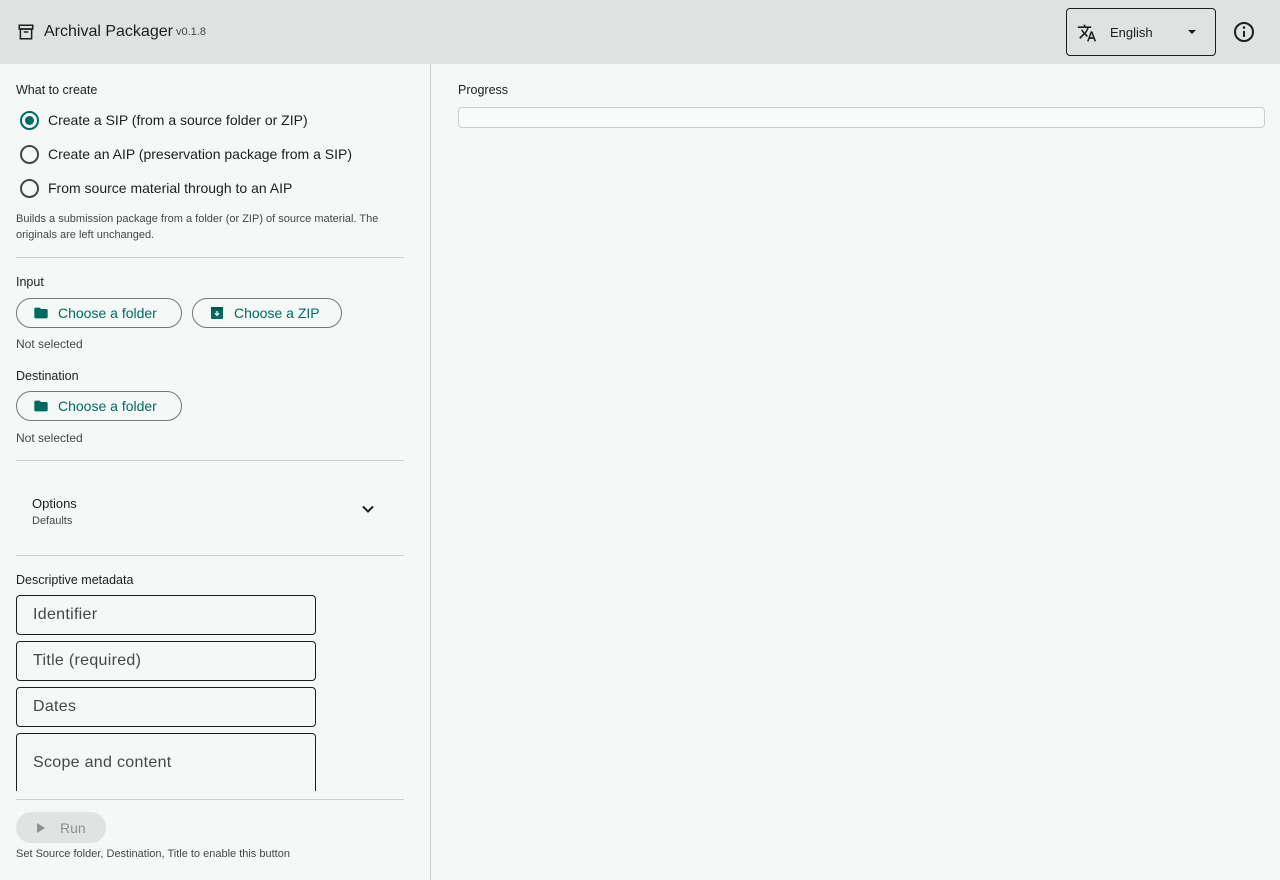 Image resolution: width=1280 pixels, height=880 pixels. I want to click on destination-choose-folder-button: Choose a folder, so click(99, 406).